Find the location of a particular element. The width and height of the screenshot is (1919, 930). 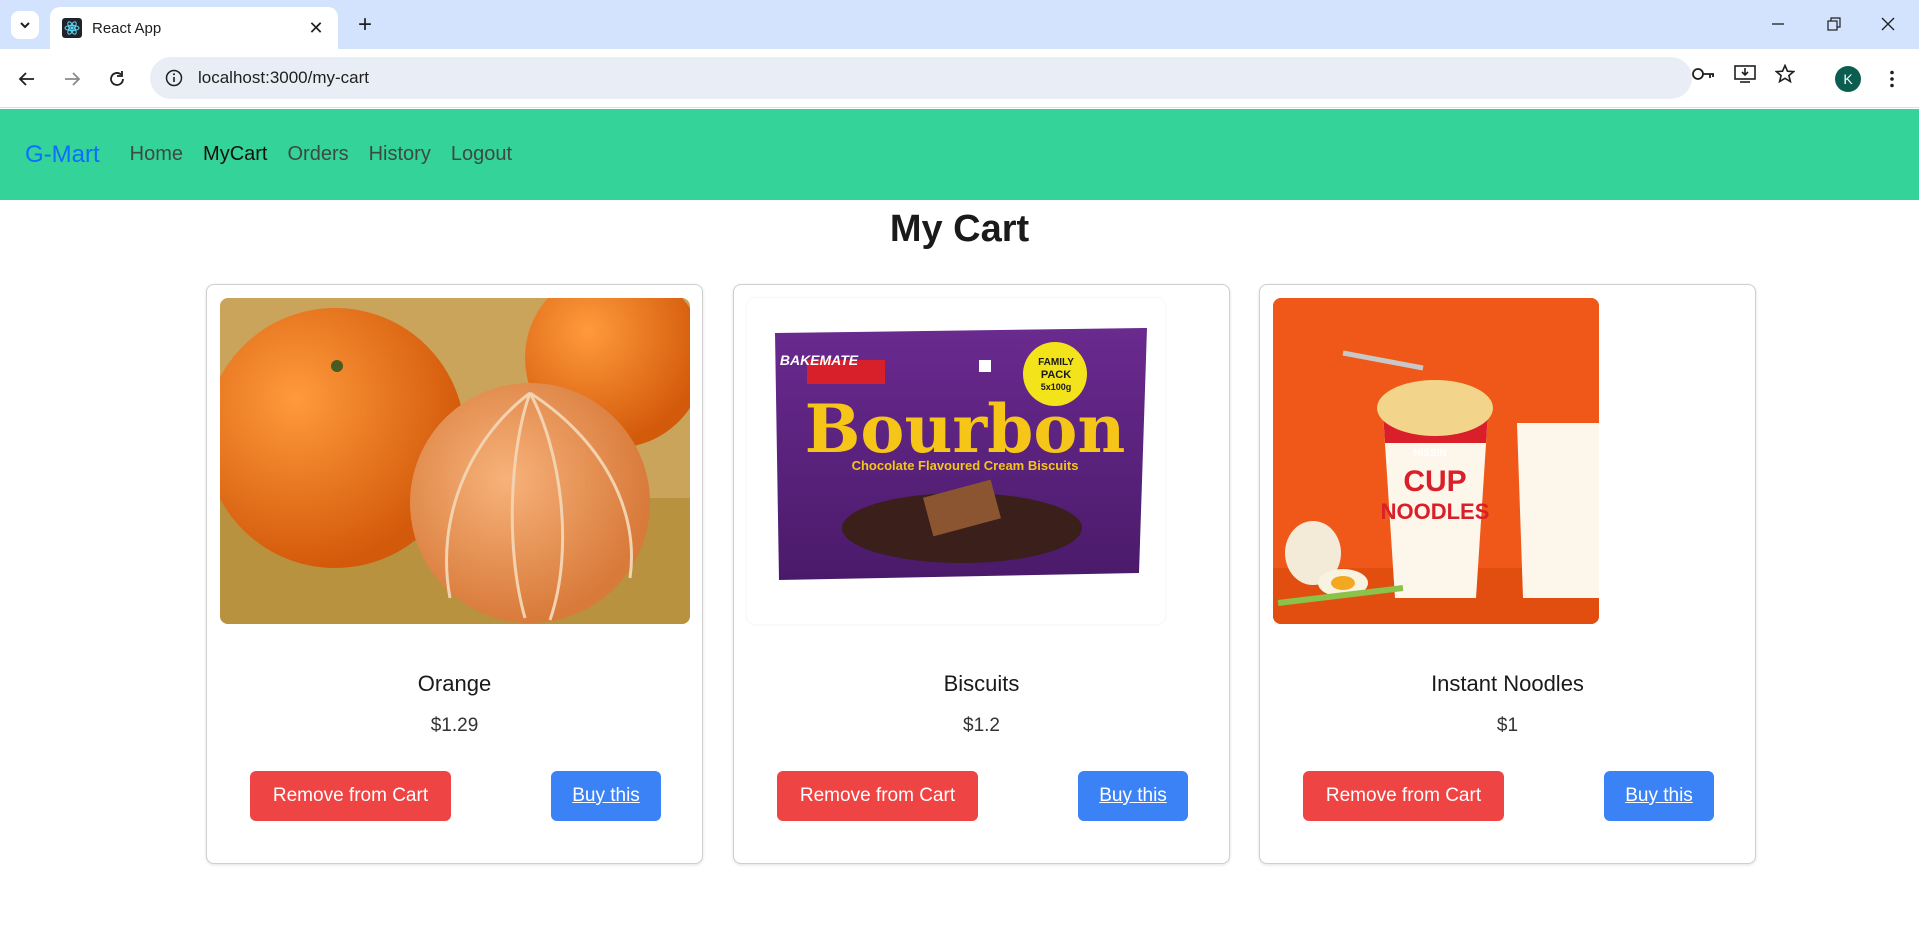

package-badge-line2: PACK is located at coordinates (1056, 375).